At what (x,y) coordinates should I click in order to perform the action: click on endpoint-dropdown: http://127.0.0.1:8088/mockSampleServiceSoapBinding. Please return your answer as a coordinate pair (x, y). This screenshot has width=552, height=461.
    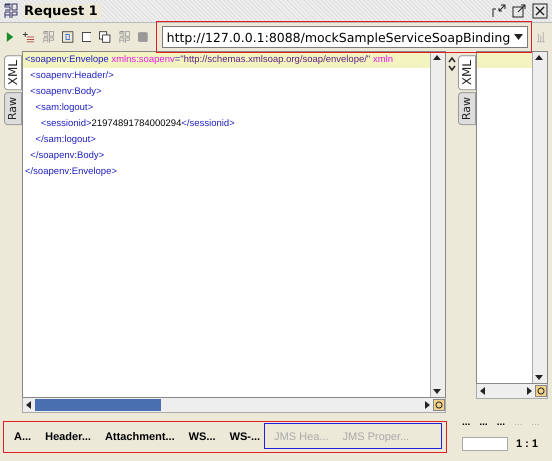
    Looking at the image, I should click on (345, 37).